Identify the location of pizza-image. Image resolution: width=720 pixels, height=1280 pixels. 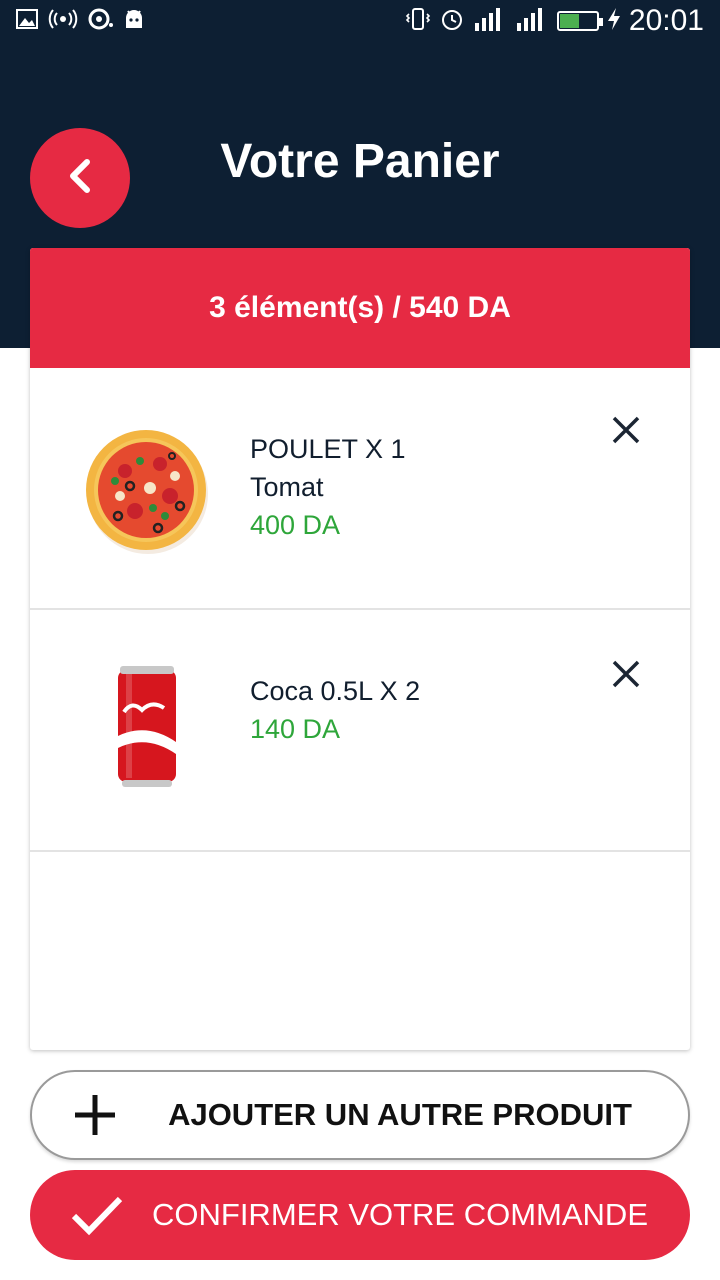
(145, 493).